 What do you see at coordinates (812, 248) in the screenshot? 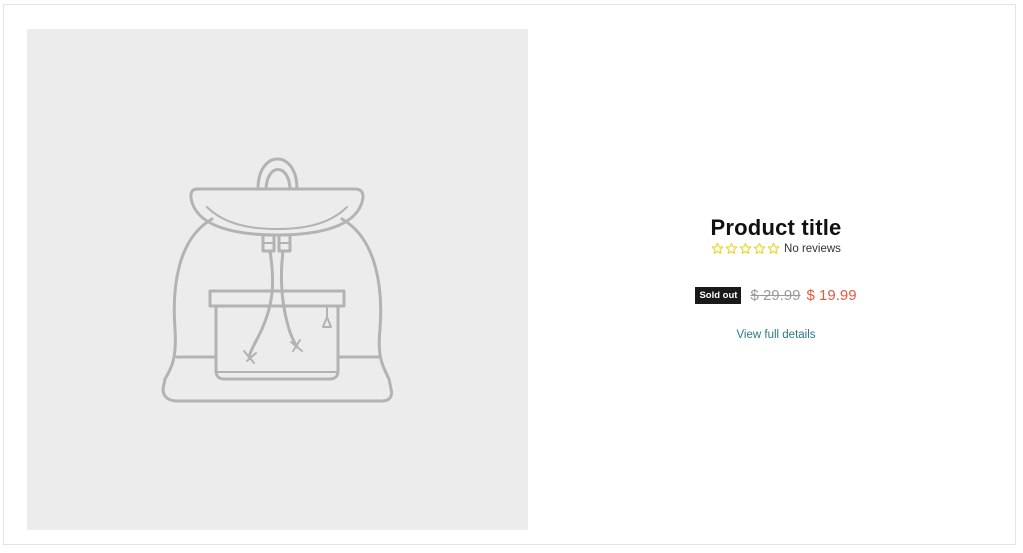
I see `reviews-count: No reviews` at bounding box center [812, 248].